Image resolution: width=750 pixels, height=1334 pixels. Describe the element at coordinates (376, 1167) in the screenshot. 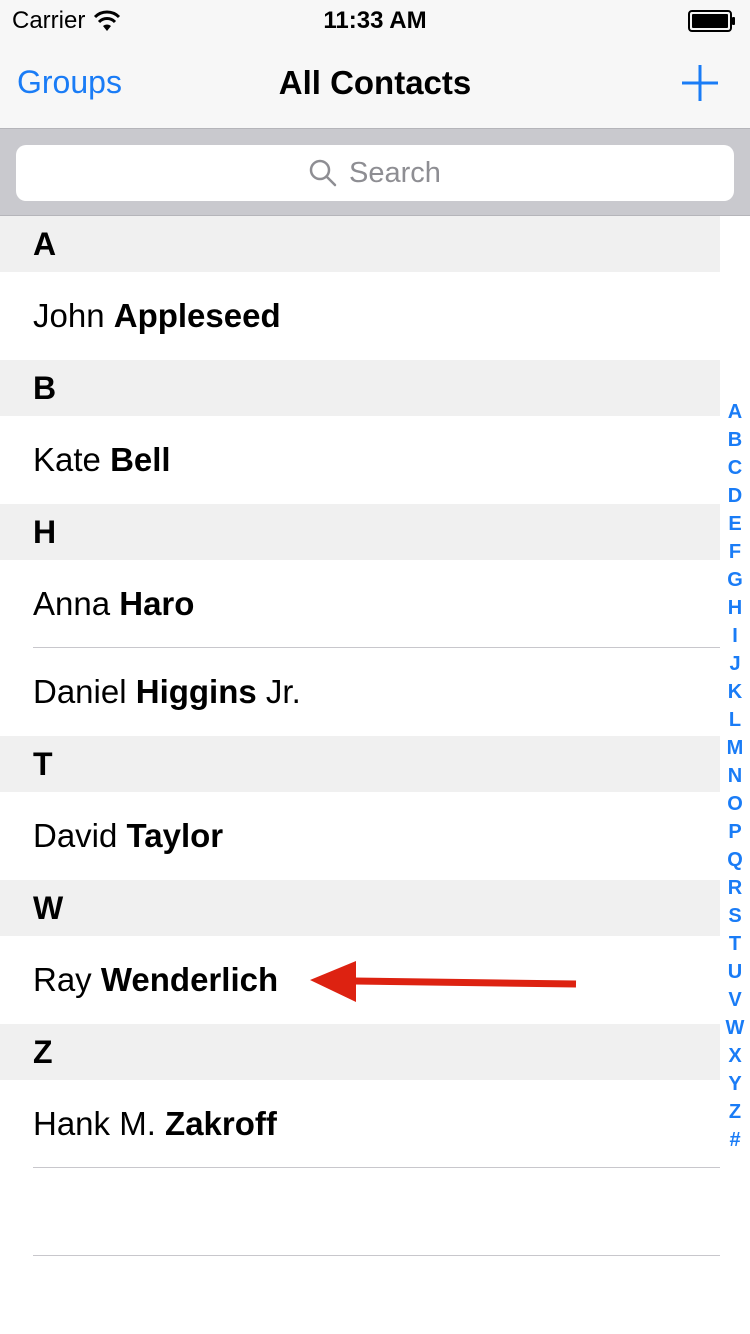

I see `row-separator` at that location.